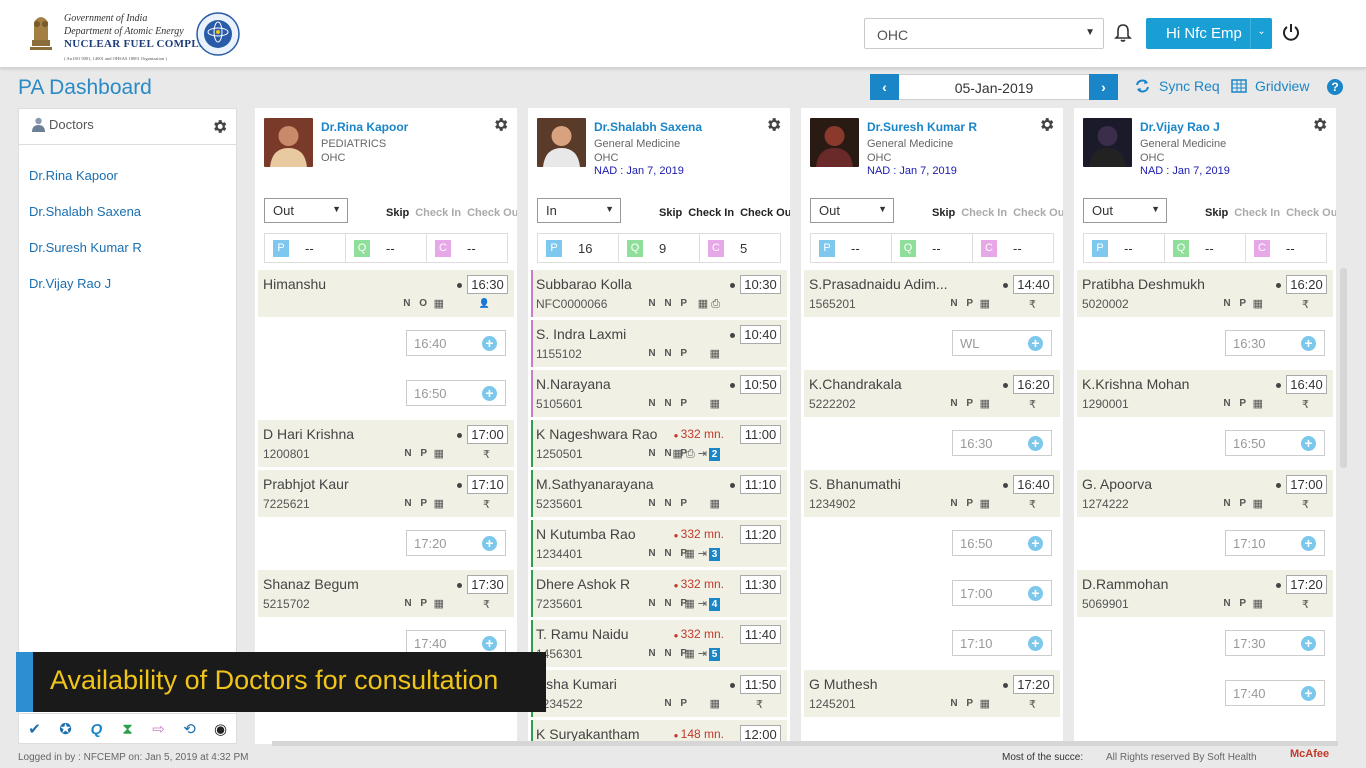  I want to click on appointment-time: 17:30, so click(487, 584).